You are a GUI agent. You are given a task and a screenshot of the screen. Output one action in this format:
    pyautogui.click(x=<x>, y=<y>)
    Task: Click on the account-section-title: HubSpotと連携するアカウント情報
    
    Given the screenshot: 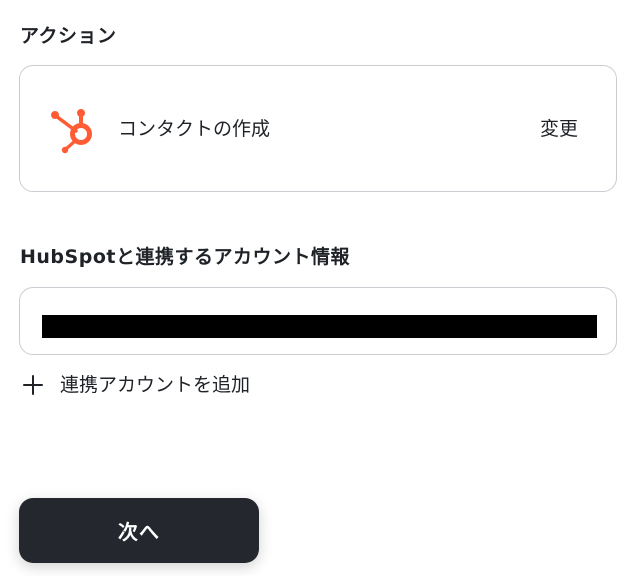 What is the action you would take?
    pyautogui.click(x=185, y=257)
    